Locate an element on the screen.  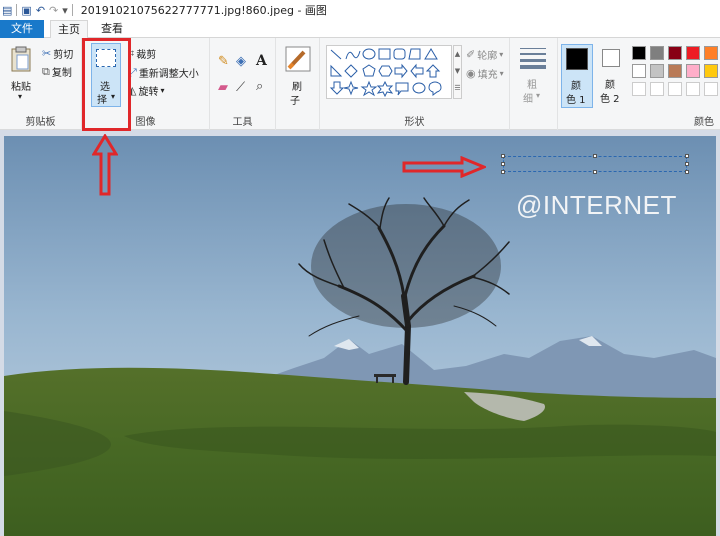
resize-button: ⤢ 重新调整大小 is located at coordinates (163, 72).